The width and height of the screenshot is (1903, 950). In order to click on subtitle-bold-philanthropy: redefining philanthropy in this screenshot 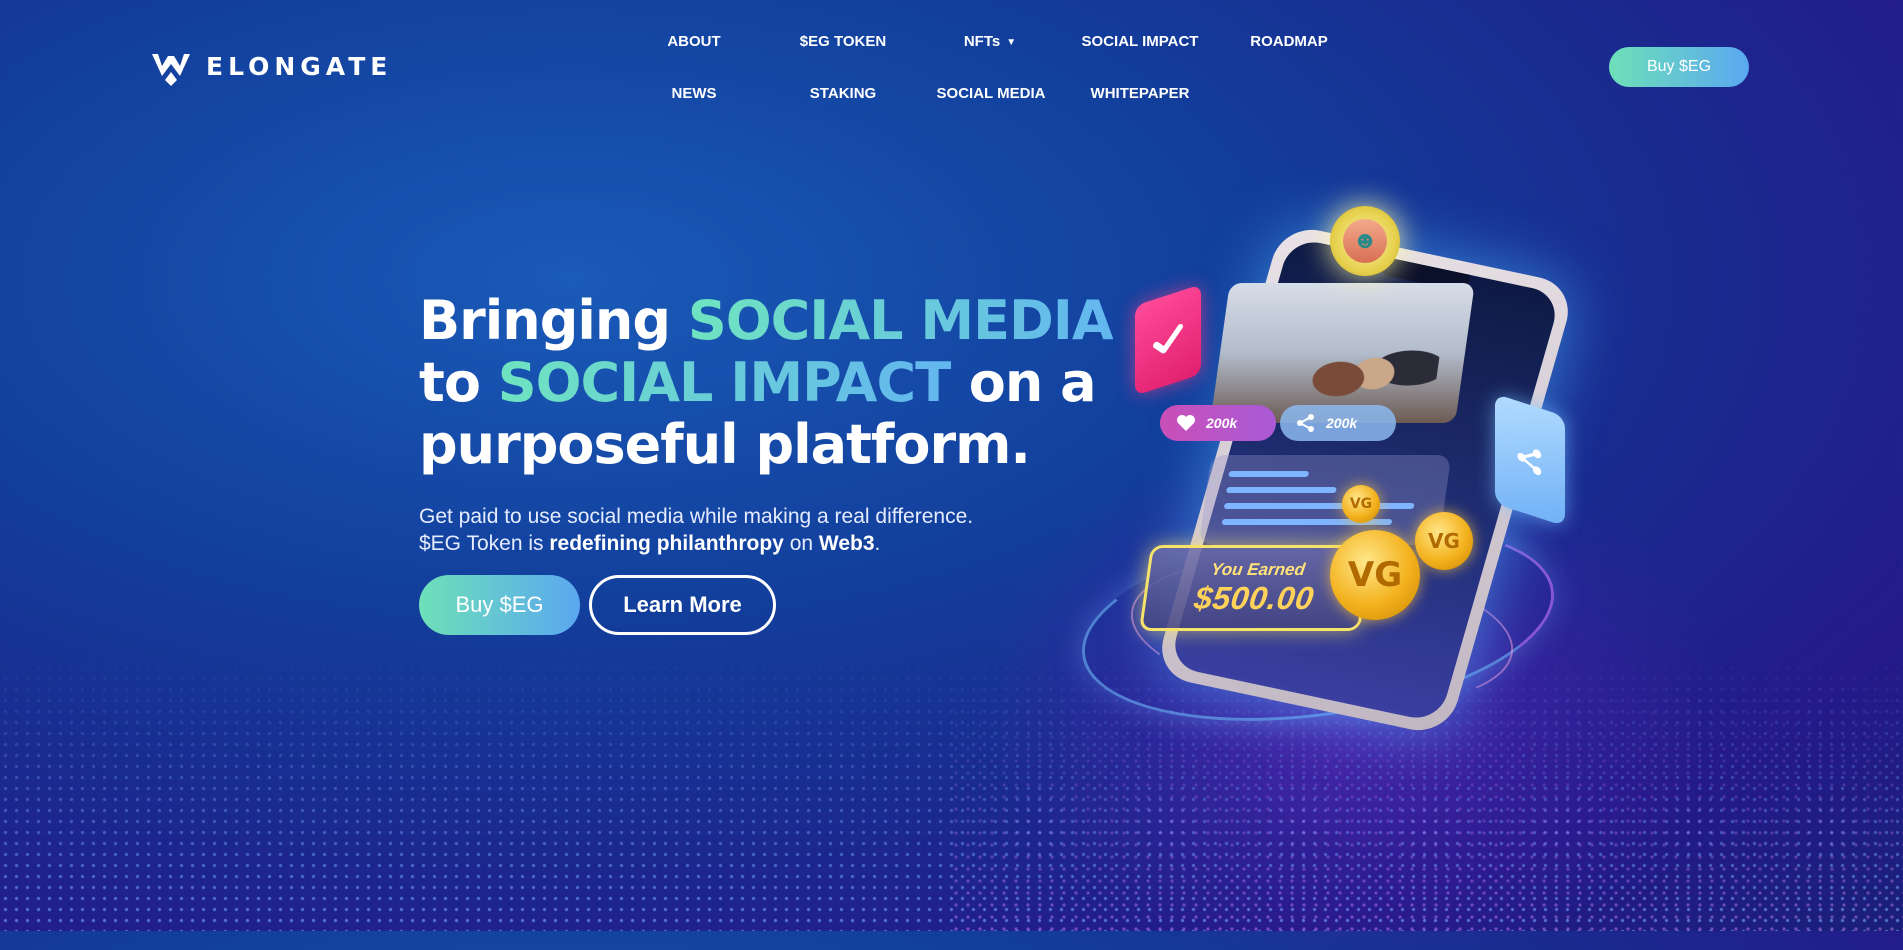, I will do `click(666, 543)`.